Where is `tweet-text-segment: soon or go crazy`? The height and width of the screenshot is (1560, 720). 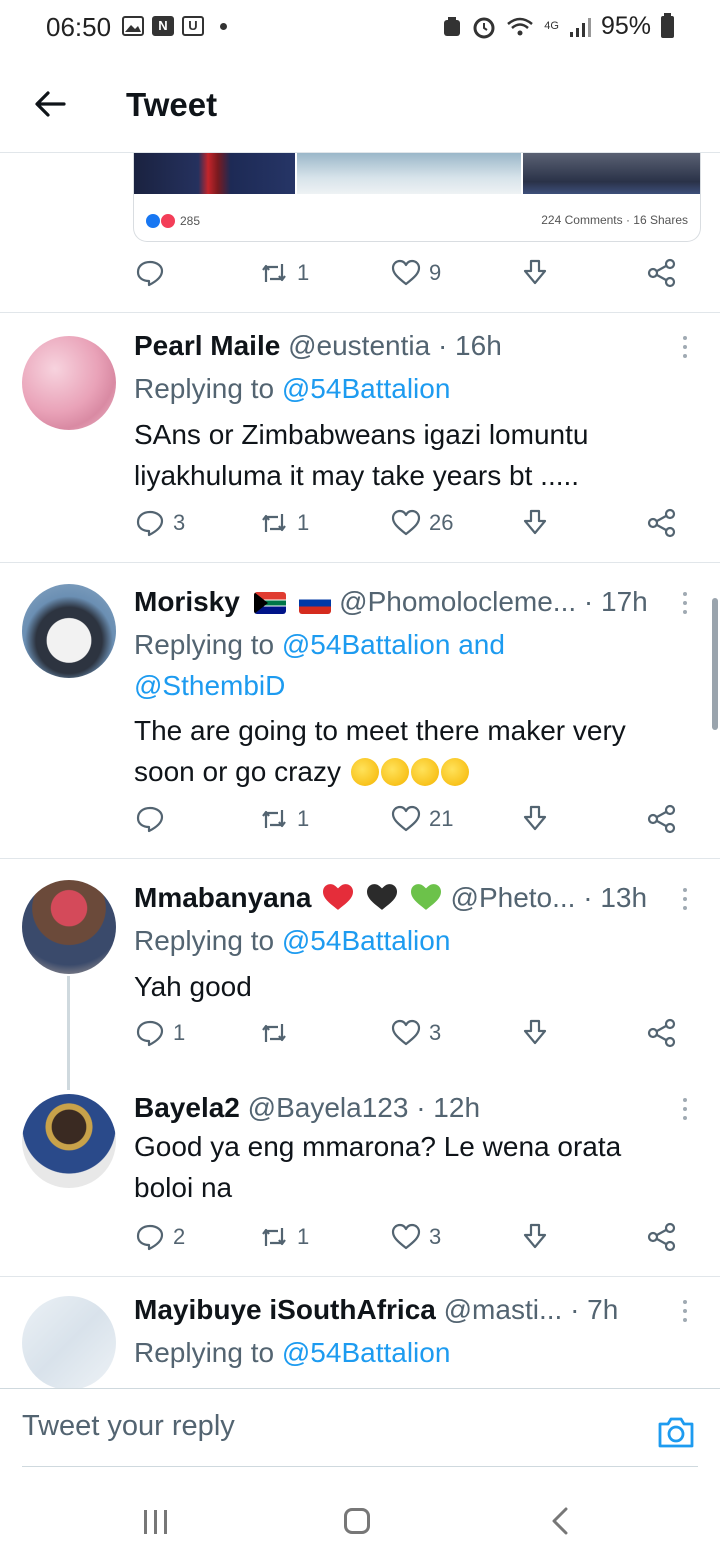 tweet-text-segment: soon or go crazy is located at coordinates (237, 771).